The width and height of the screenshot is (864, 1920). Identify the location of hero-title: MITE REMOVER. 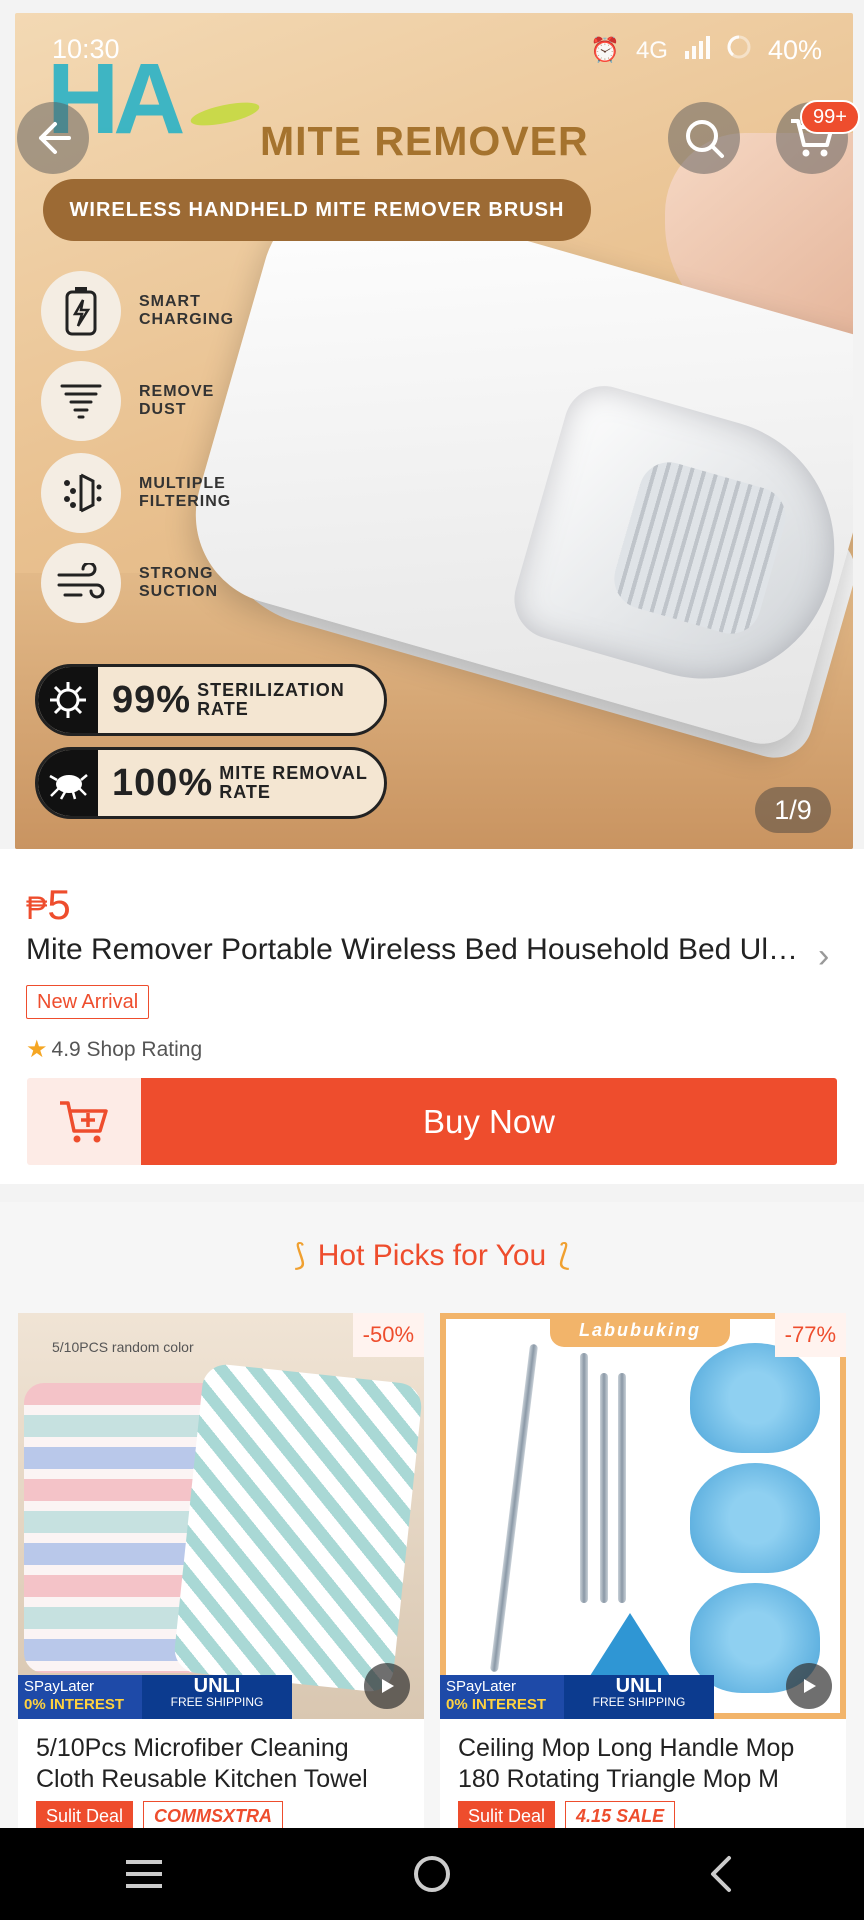
(424, 141).